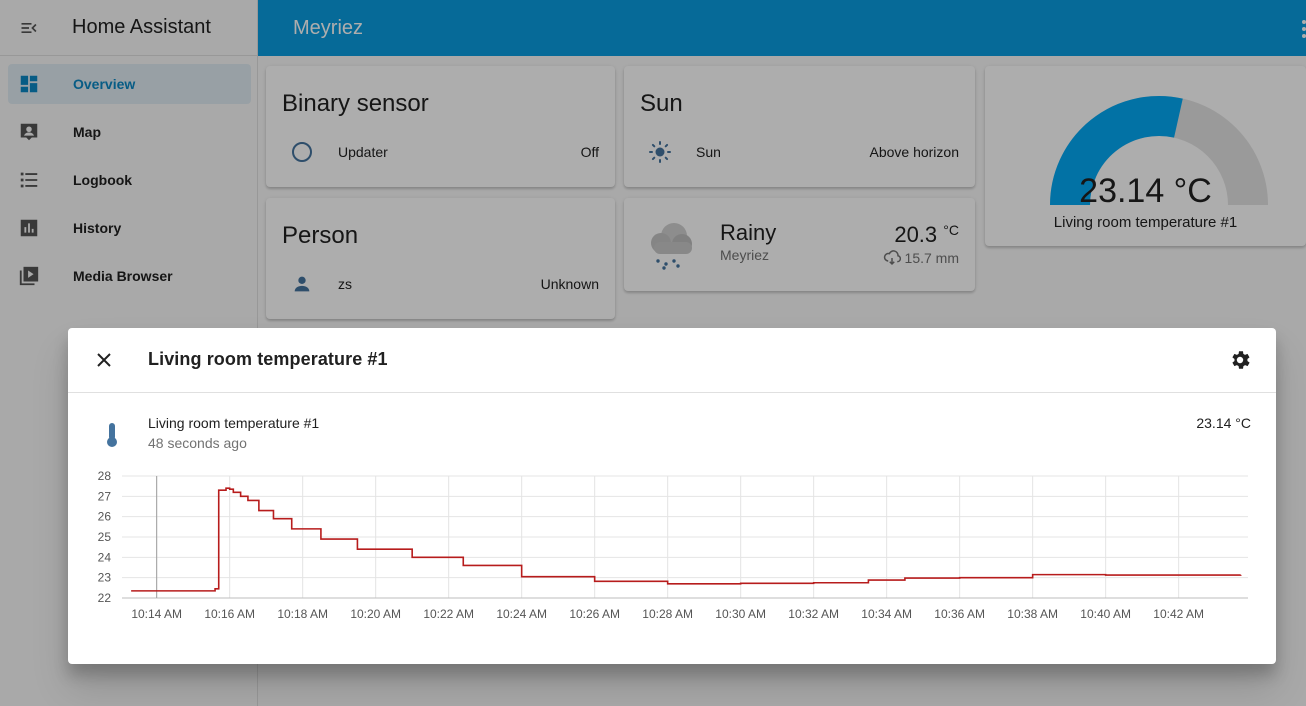 Image resolution: width=1306 pixels, height=706 pixels. What do you see at coordinates (105, 578) in the screenshot?
I see `y-tick-label: 23` at bounding box center [105, 578].